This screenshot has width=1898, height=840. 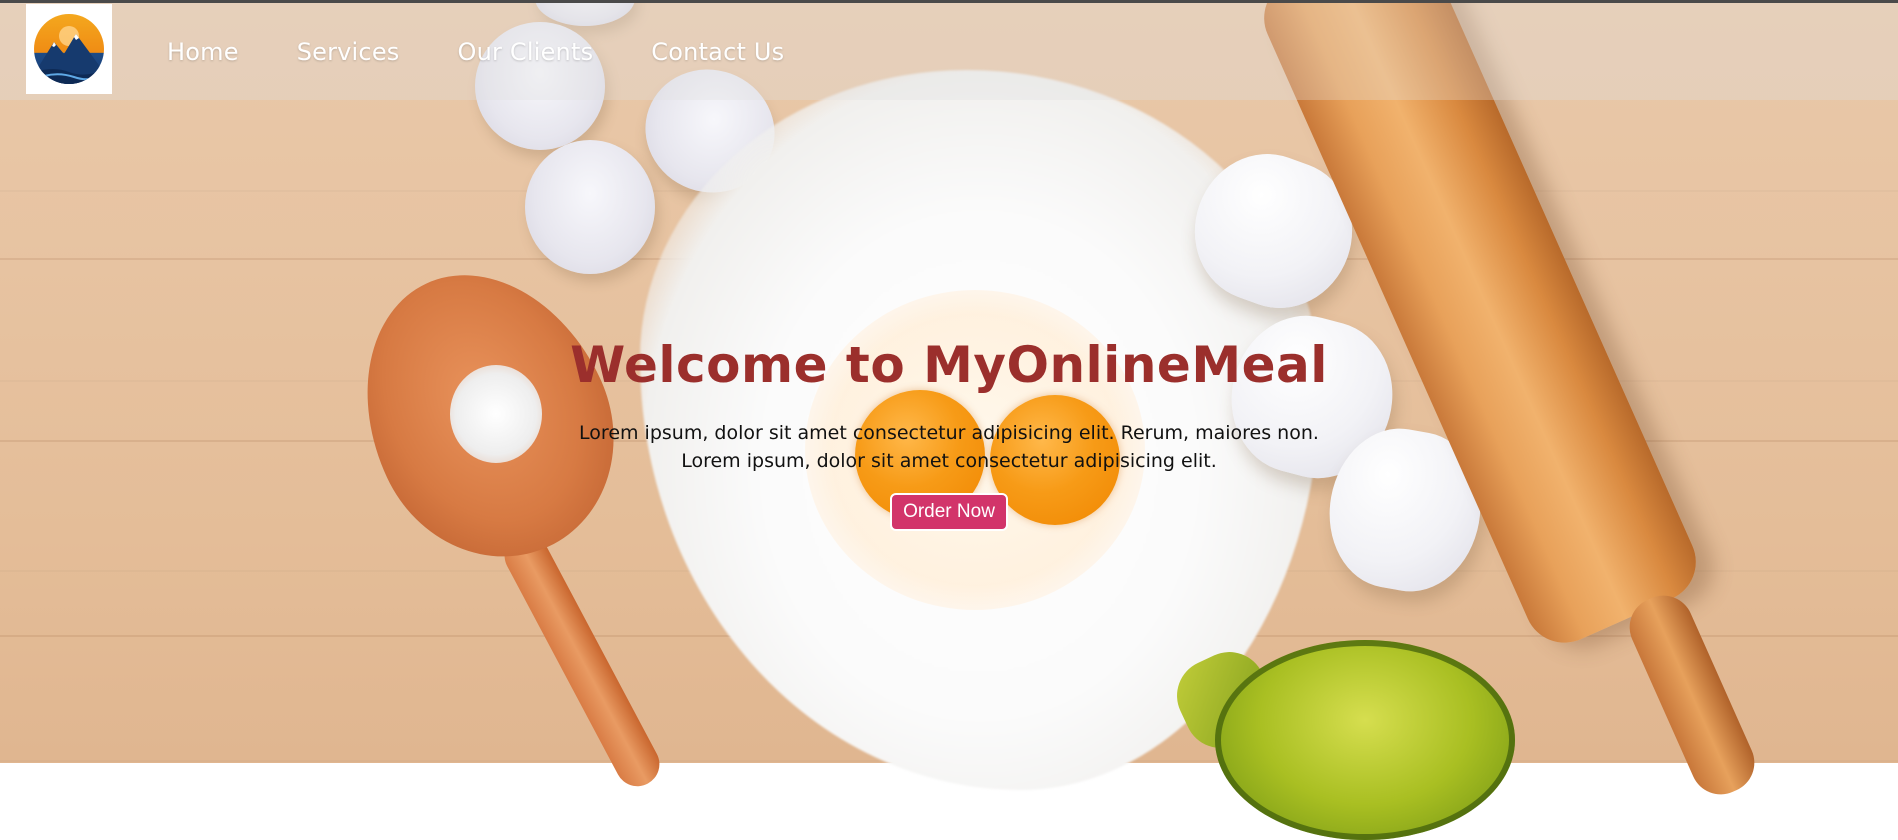 What do you see at coordinates (526, 52) in the screenshot?
I see `nav-link-our-clients: Our Clients` at bounding box center [526, 52].